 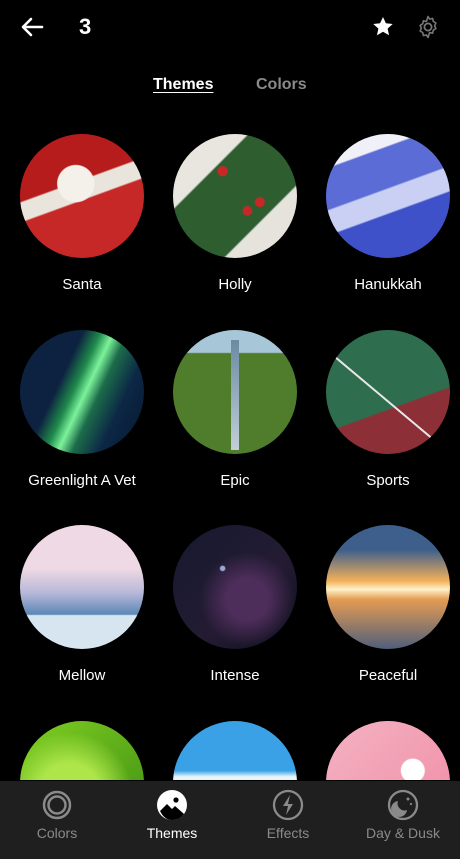 What do you see at coordinates (403, 833) in the screenshot?
I see `nav-label: Day & Dusk` at bounding box center [403, 833].